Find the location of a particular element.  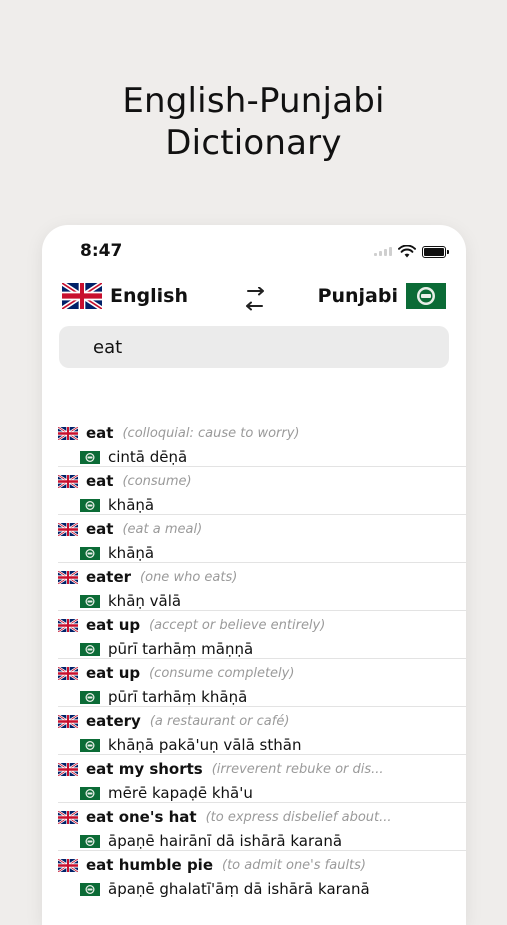

headline-line-2: Dictionary is located at coordinates (253, 143).